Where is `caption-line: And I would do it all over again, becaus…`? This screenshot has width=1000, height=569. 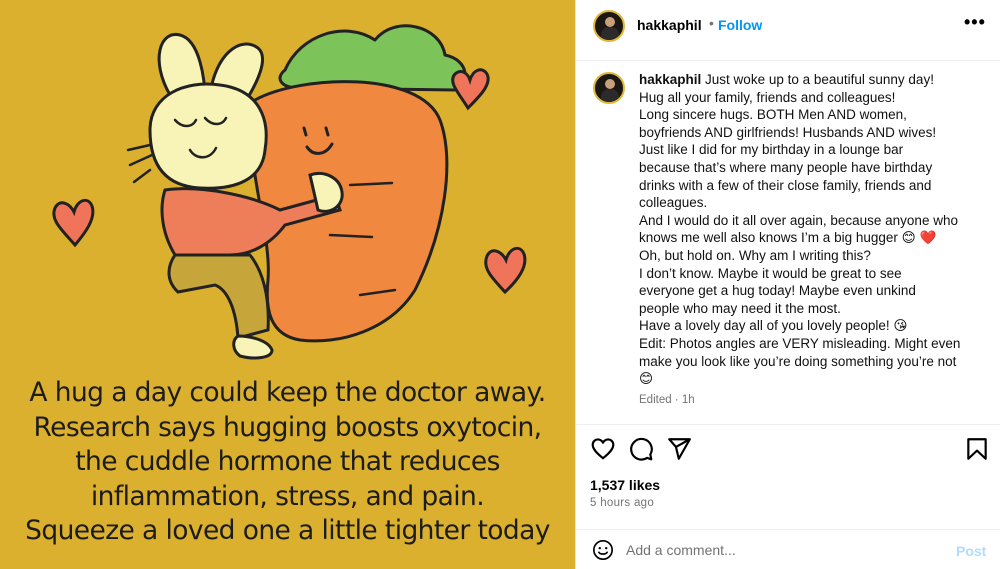 caption-line: And I would do it all over again, becaus… is located at coordinates (798, 220).